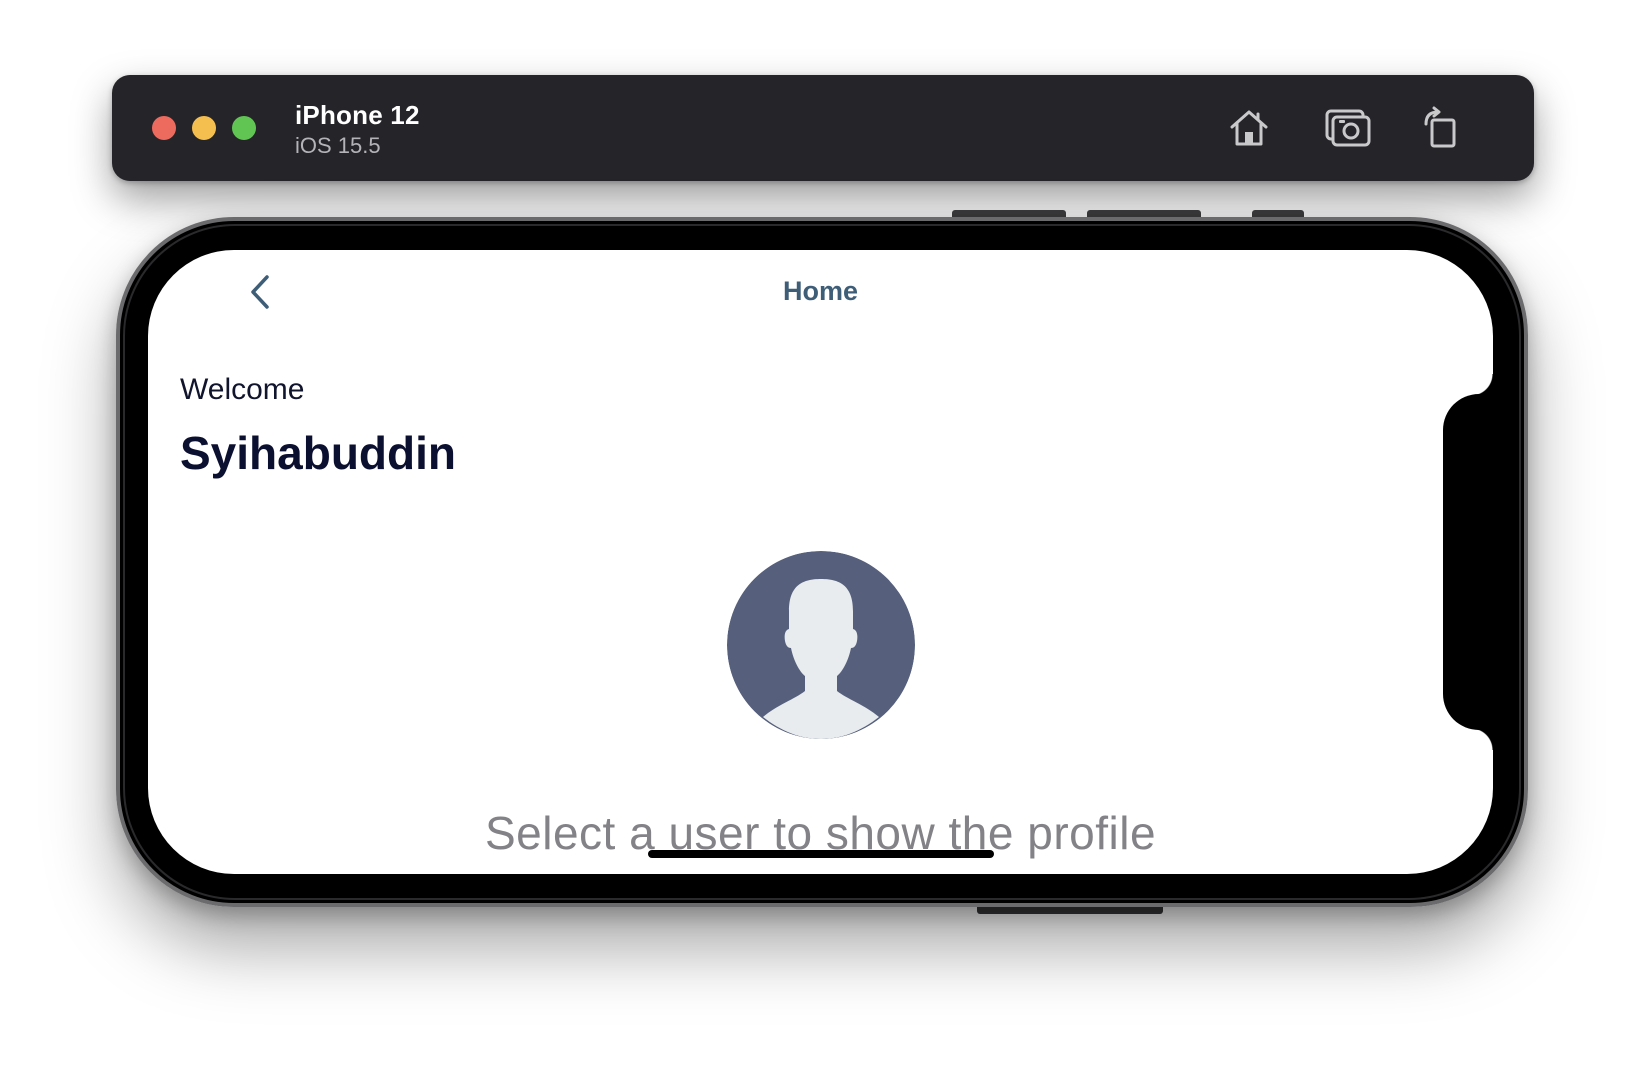 This screenshot has height=1070, width=1640. I want to click on simulator-rotate-button, so click(1440, 128).